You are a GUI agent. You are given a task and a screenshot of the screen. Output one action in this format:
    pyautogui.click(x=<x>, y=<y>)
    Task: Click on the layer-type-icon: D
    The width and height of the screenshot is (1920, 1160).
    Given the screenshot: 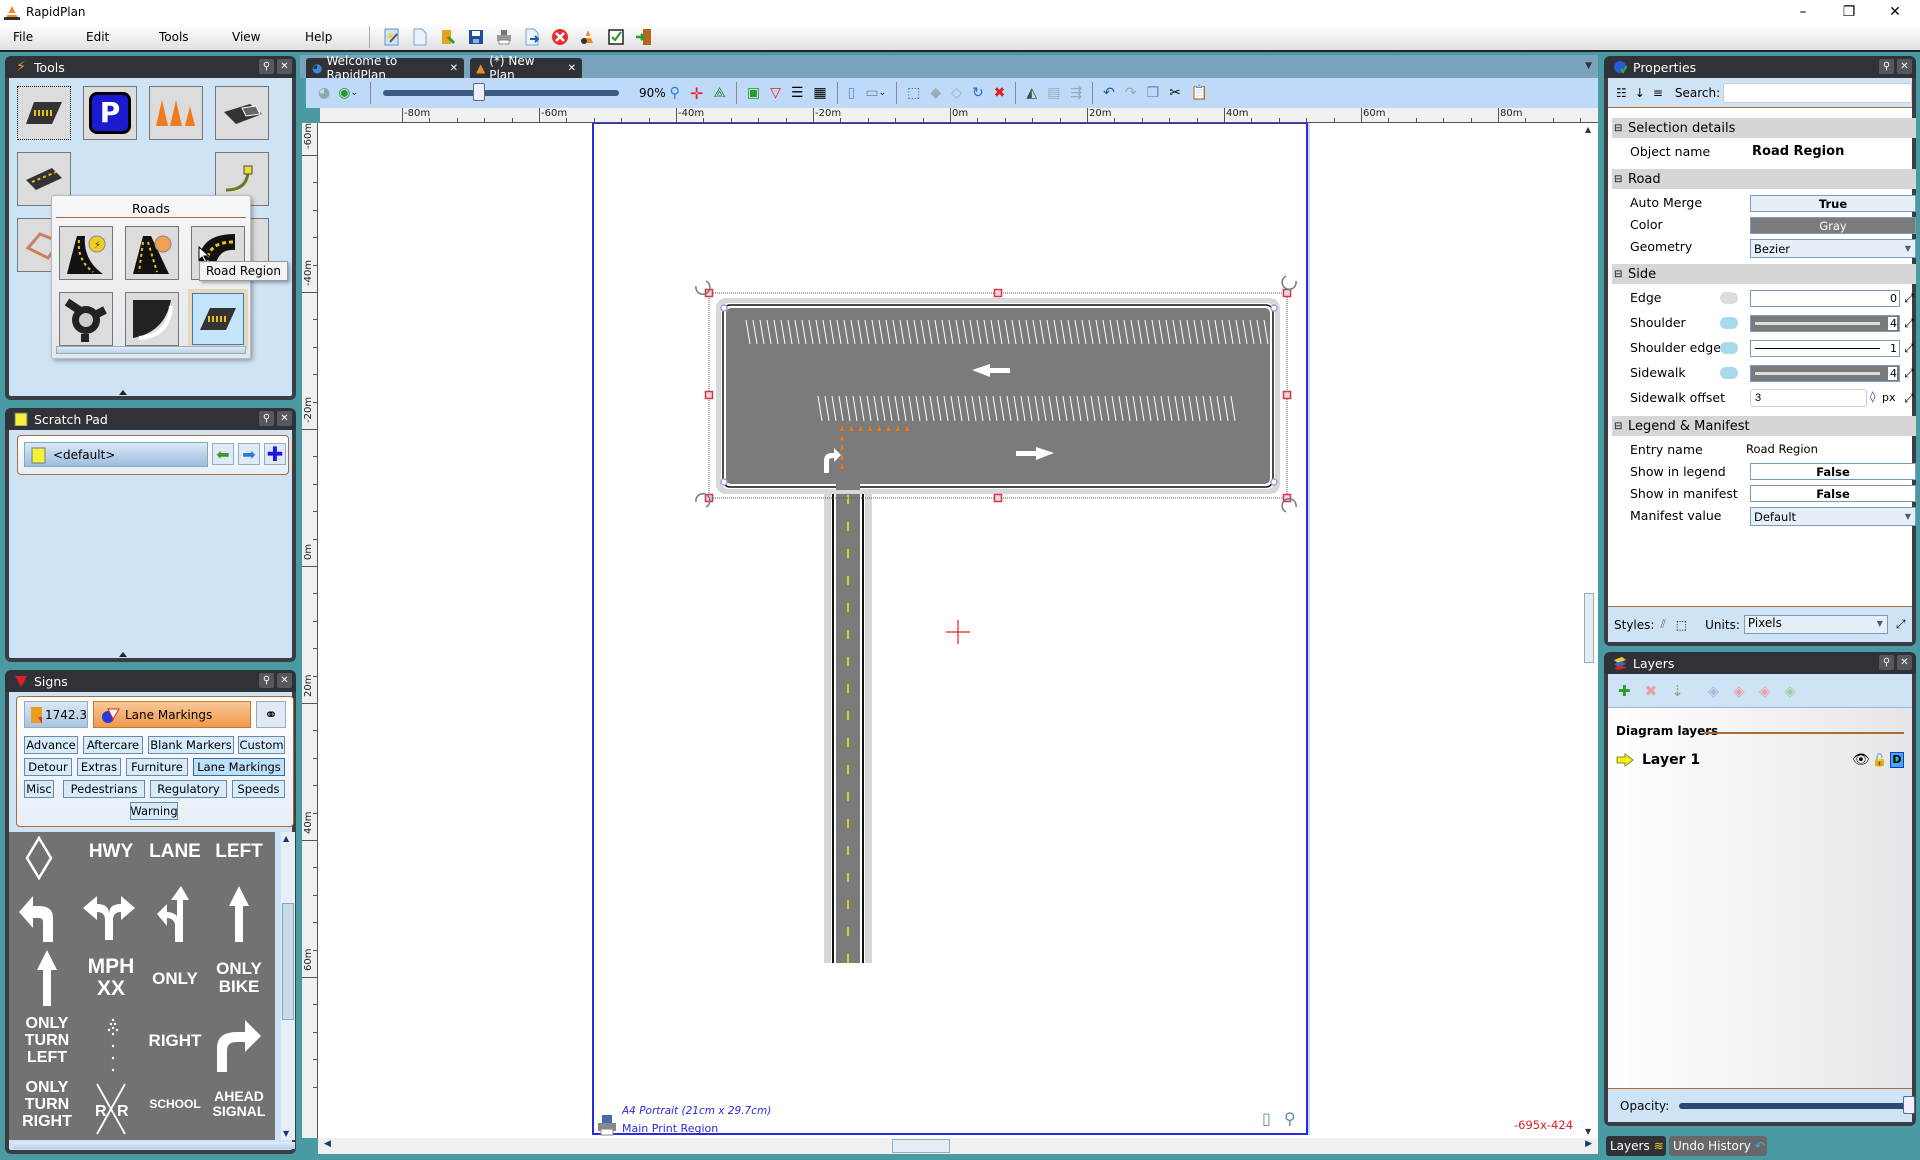 What is the action you would take?
    pyautogui.click(x=1897, y=760)
    